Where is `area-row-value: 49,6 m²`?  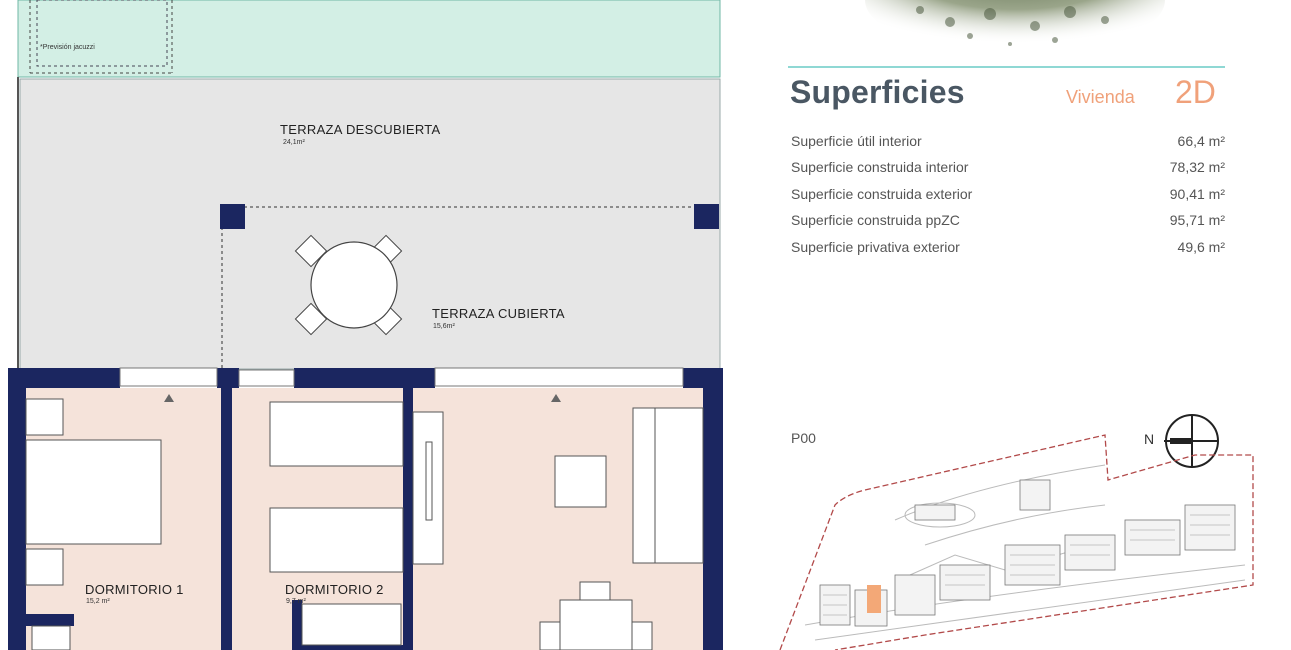 area-row-value: 49,6 m² is located at coordinates (1201, 247).